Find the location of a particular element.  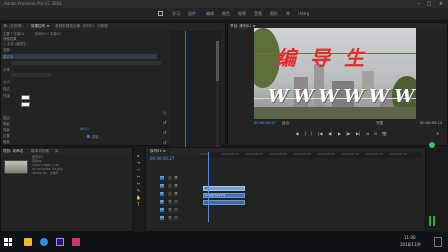

timeline-clip-video: fx 剪辑 mp4 [V] is located at coordinates (224, 195).